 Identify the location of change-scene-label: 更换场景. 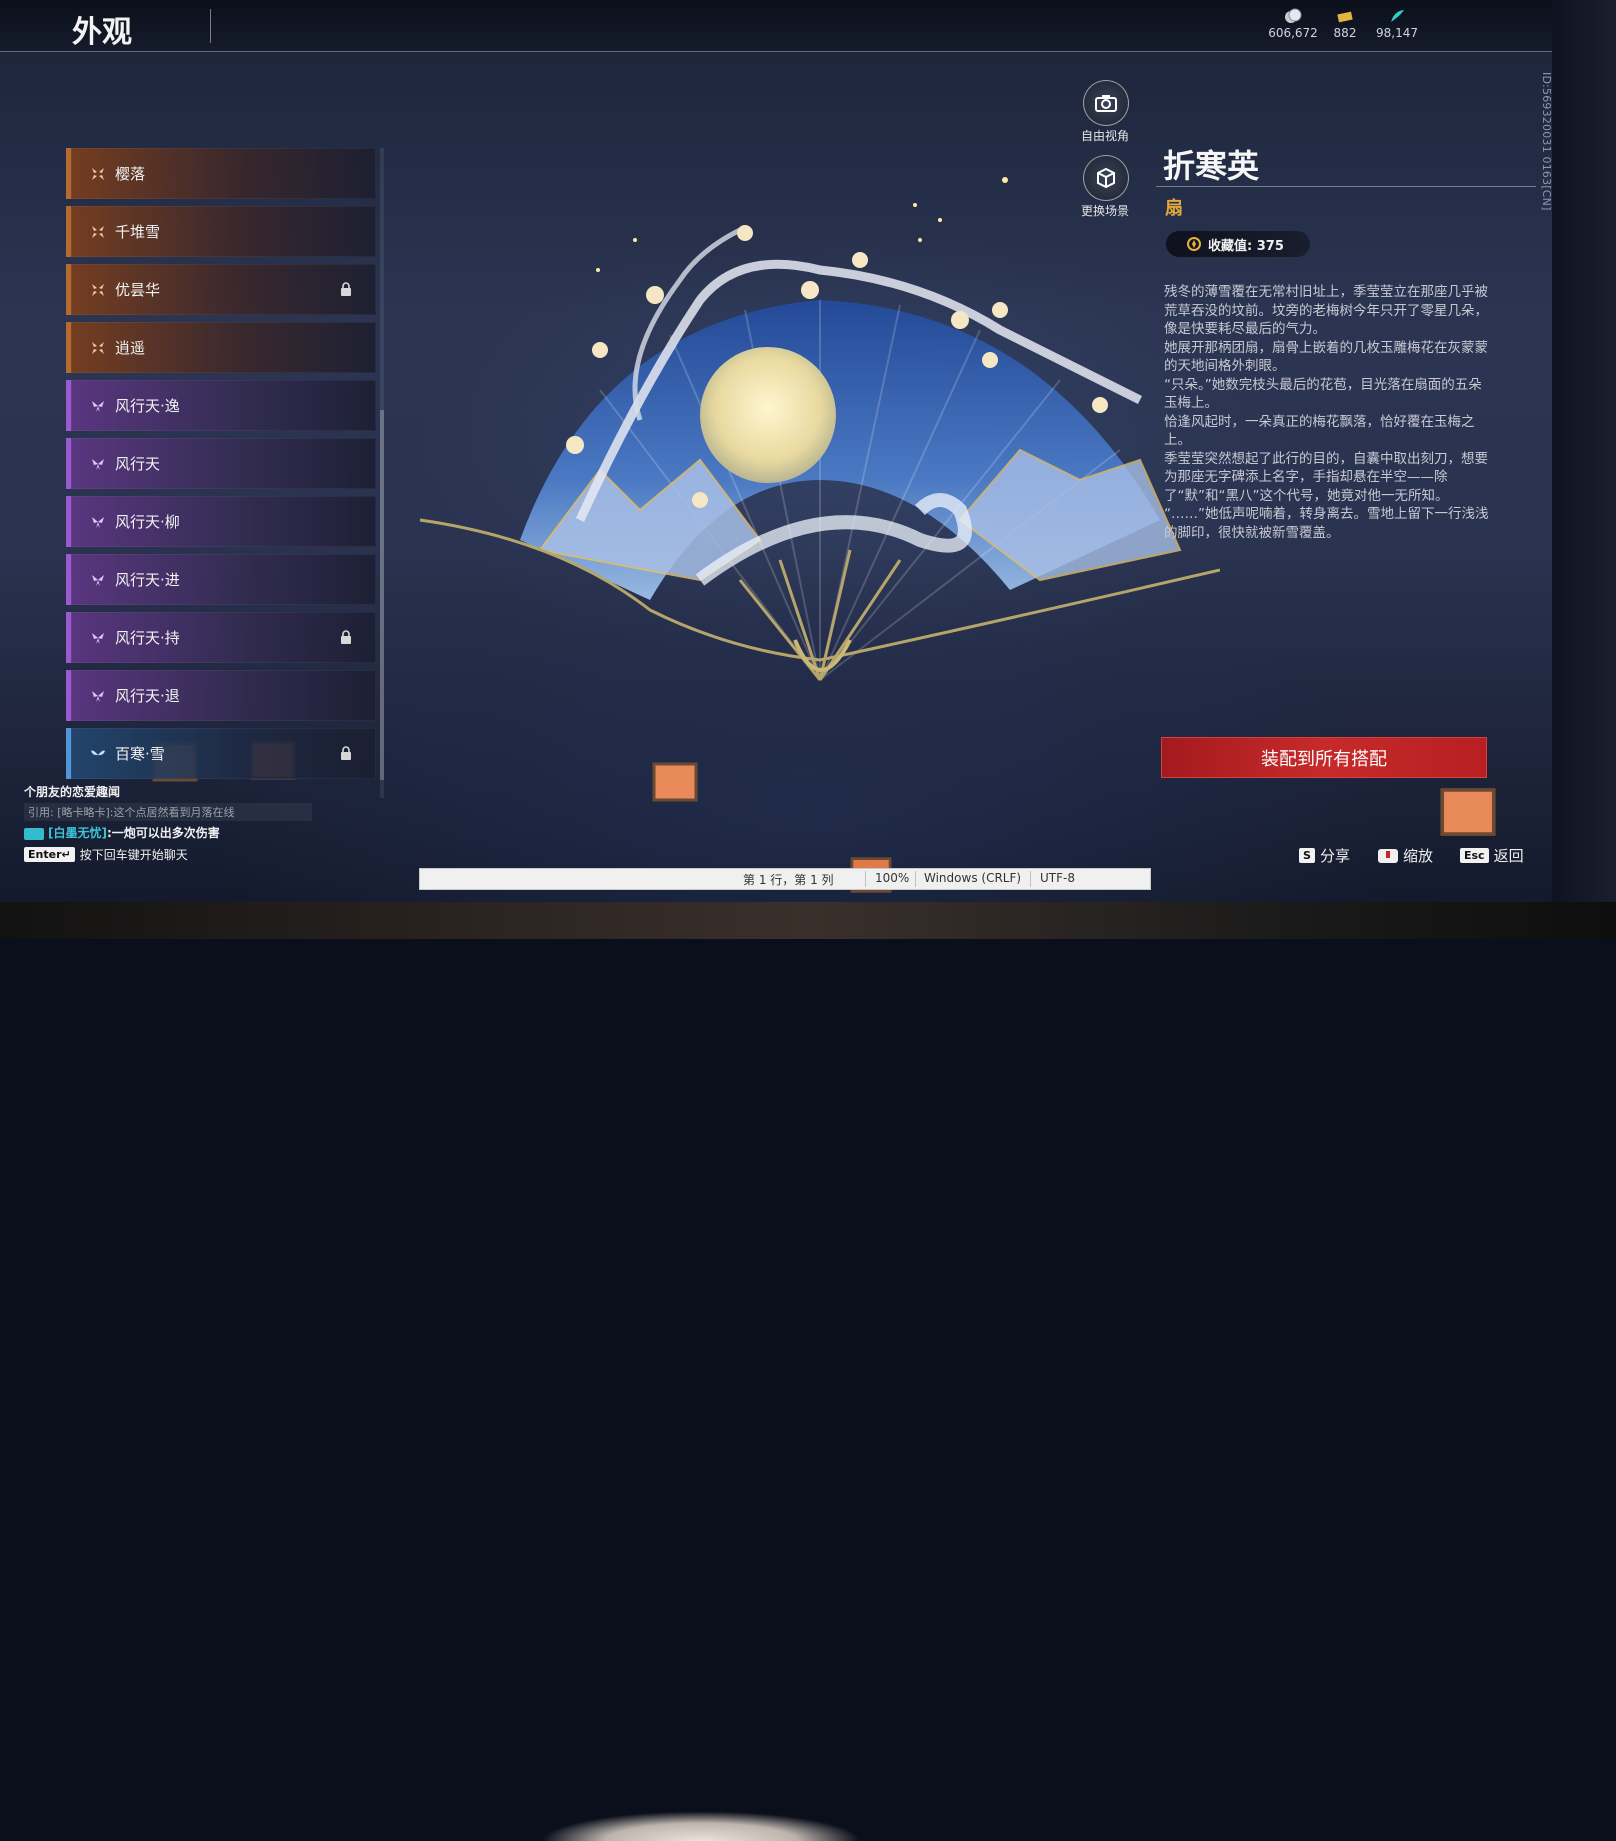
(1104, 211).